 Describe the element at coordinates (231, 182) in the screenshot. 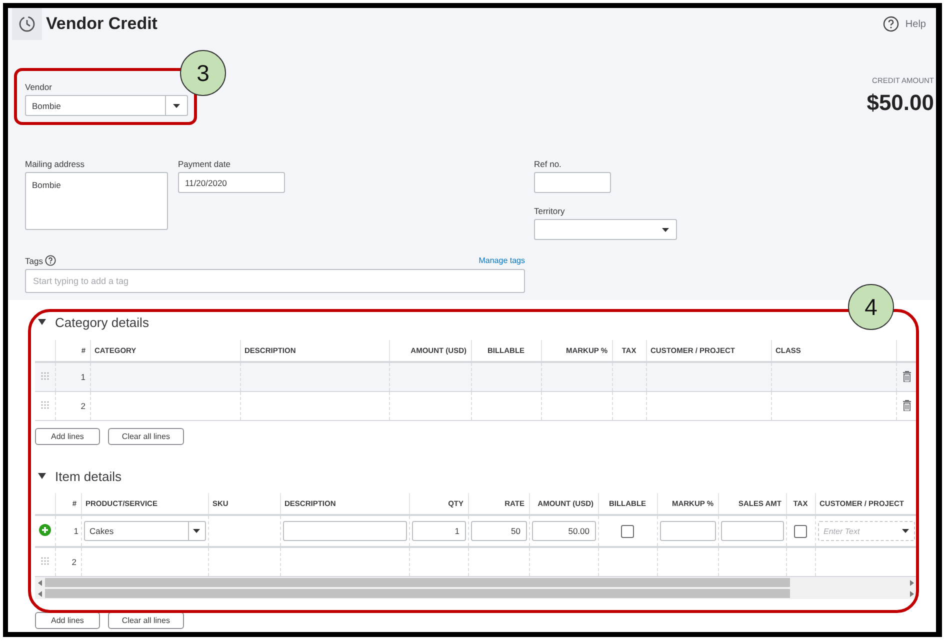

I see `payment-date-field: 11/20/2020` at that location.